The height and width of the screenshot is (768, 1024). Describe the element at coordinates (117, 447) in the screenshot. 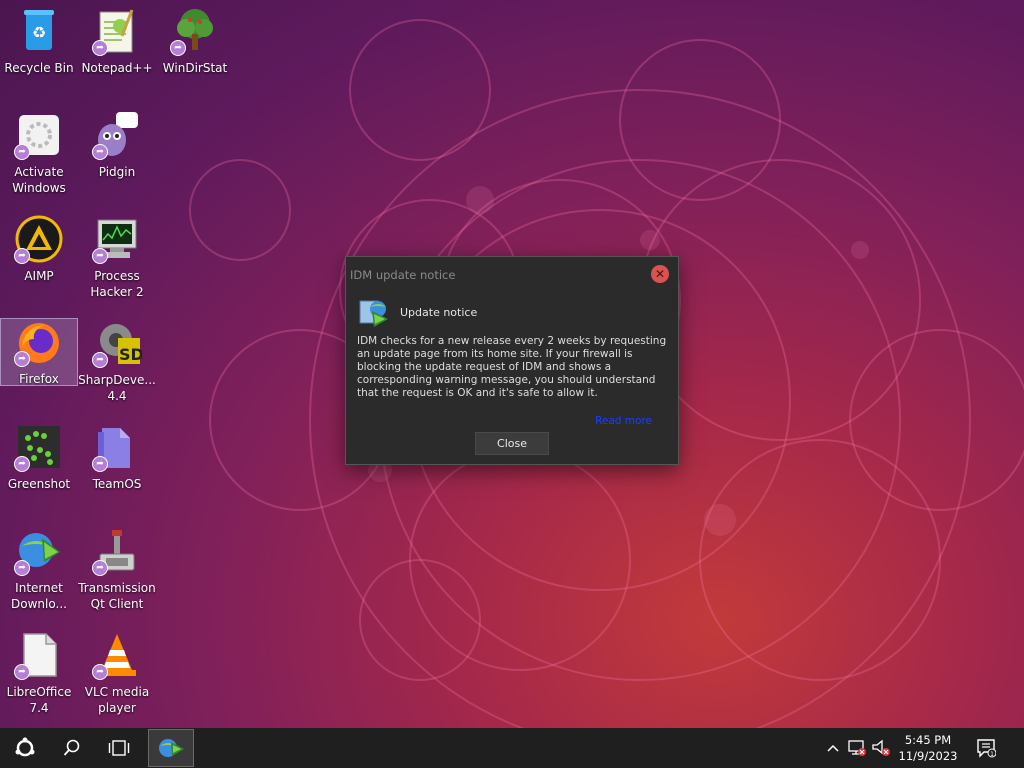

I see `teamos-icon: ➦` at that location.